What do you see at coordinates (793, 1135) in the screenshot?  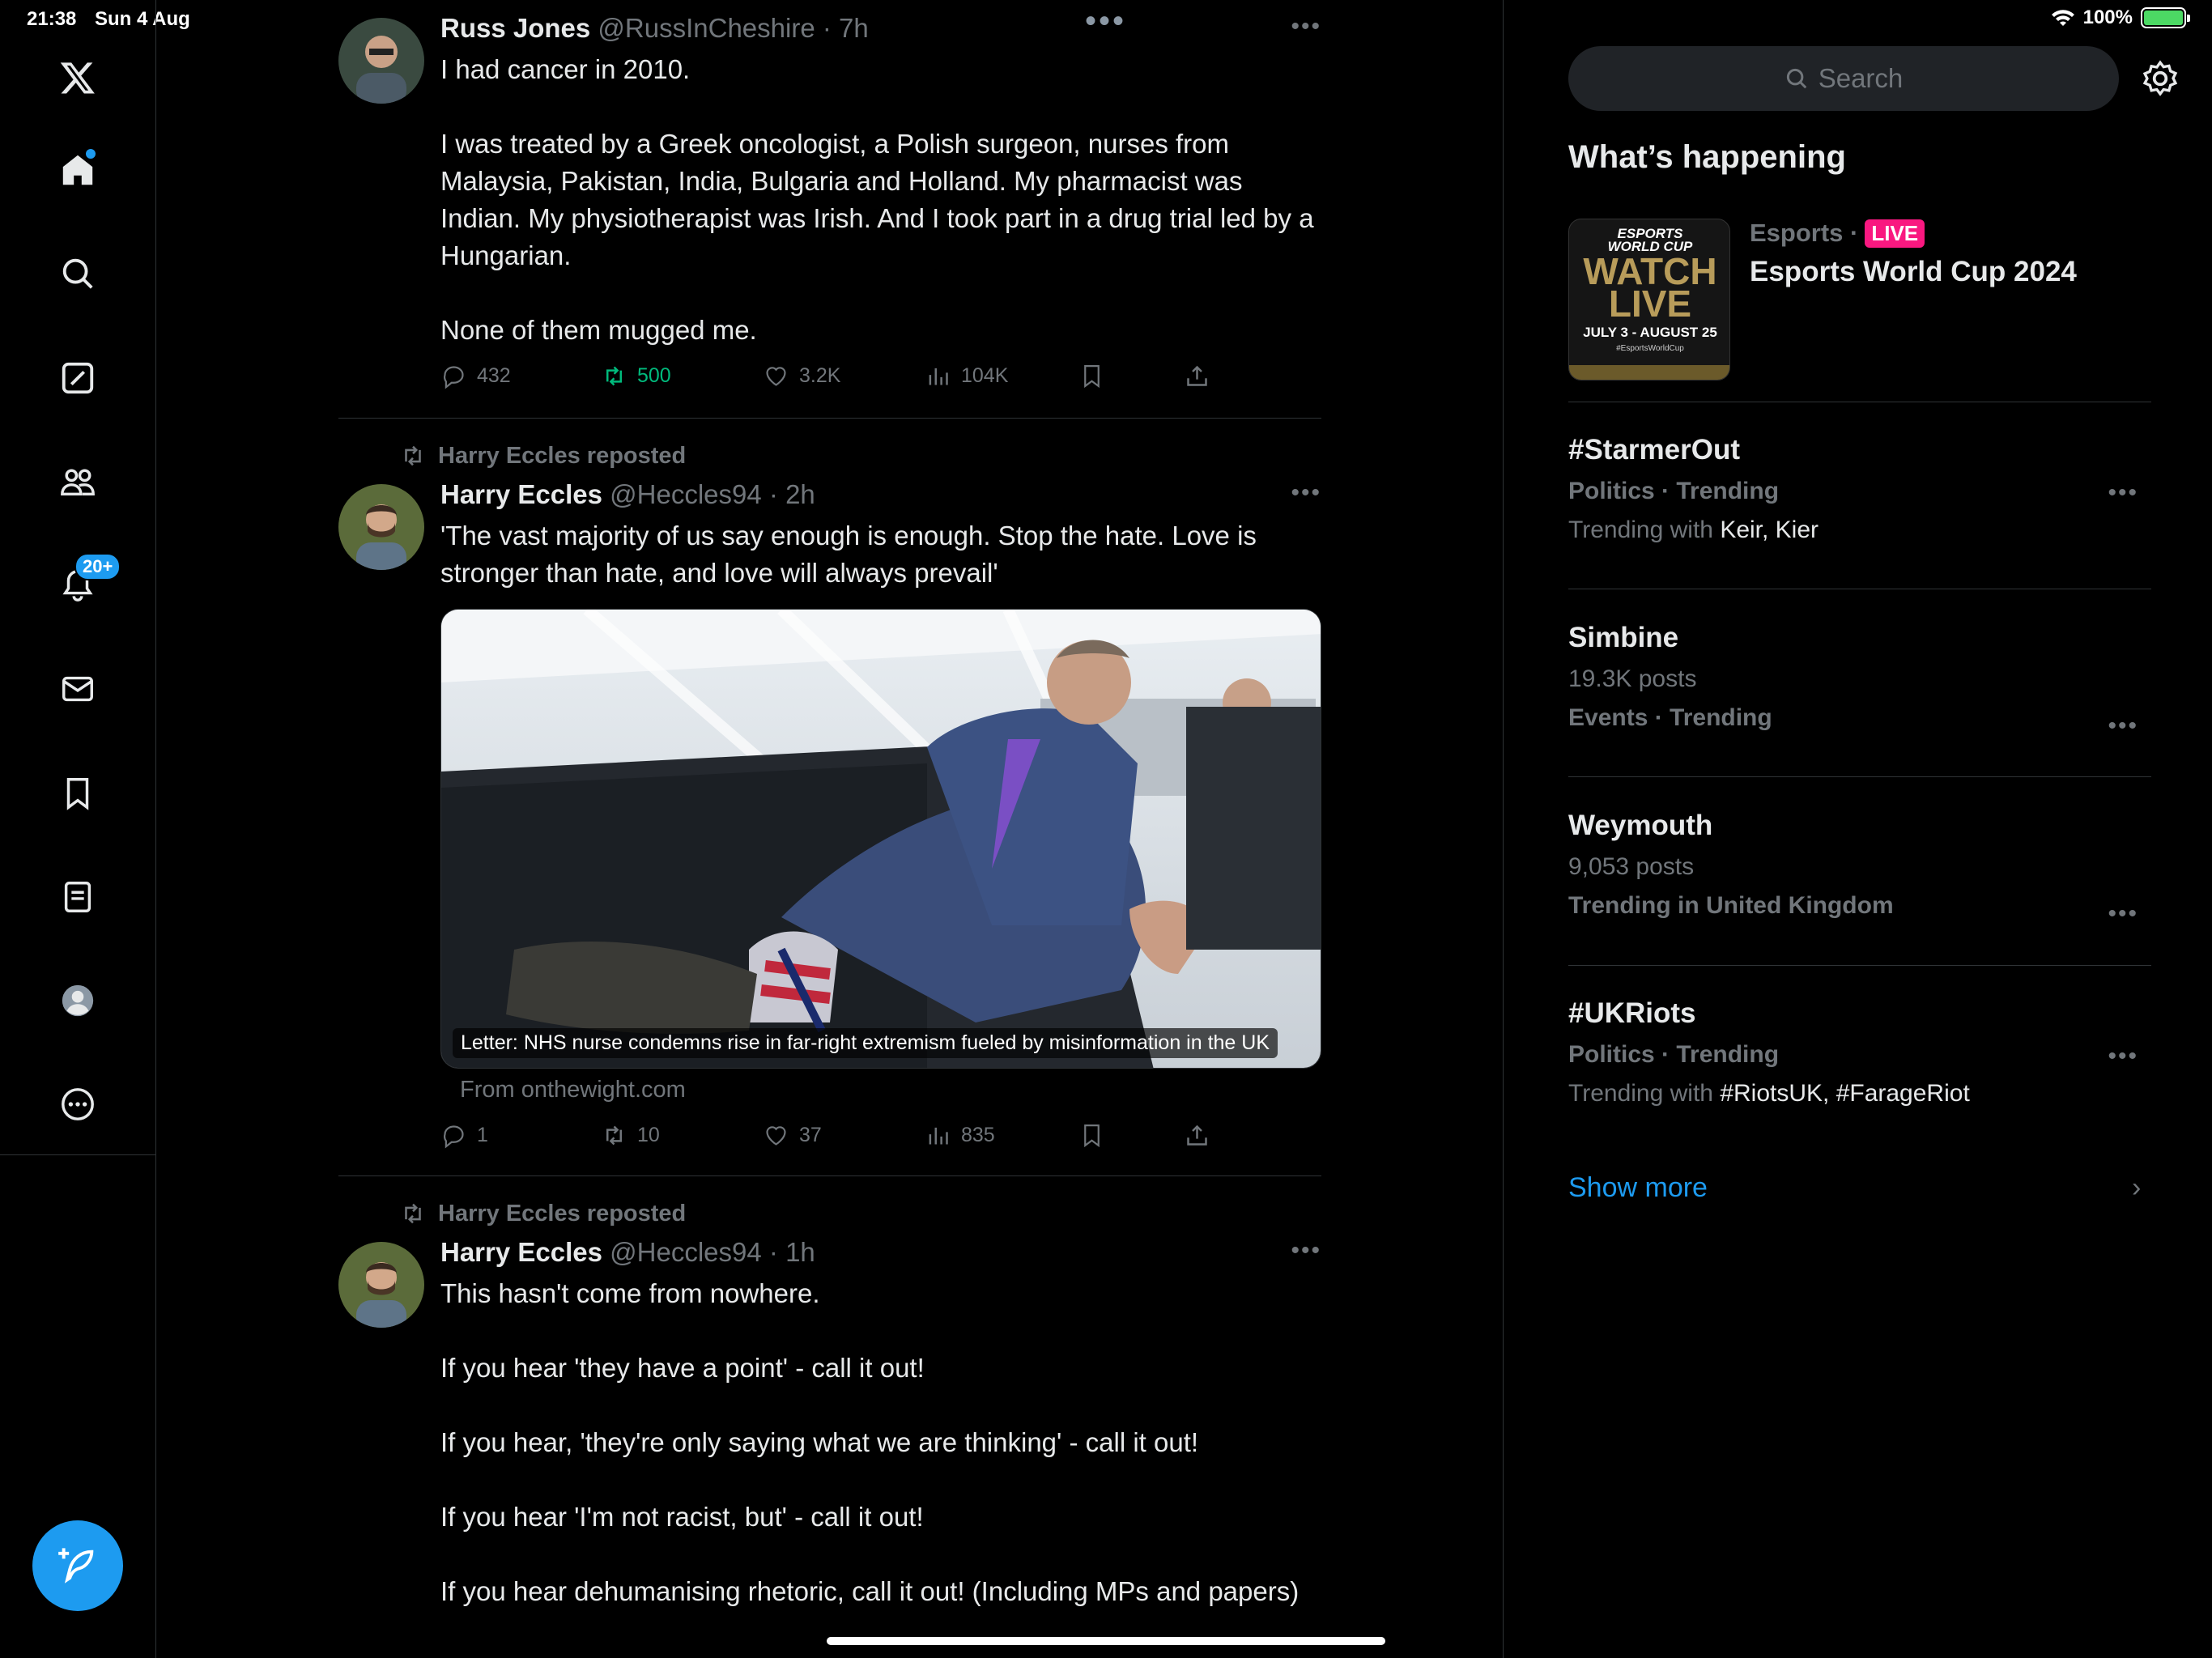 I see `like-button: 37` at bounding box center [793, 1135].